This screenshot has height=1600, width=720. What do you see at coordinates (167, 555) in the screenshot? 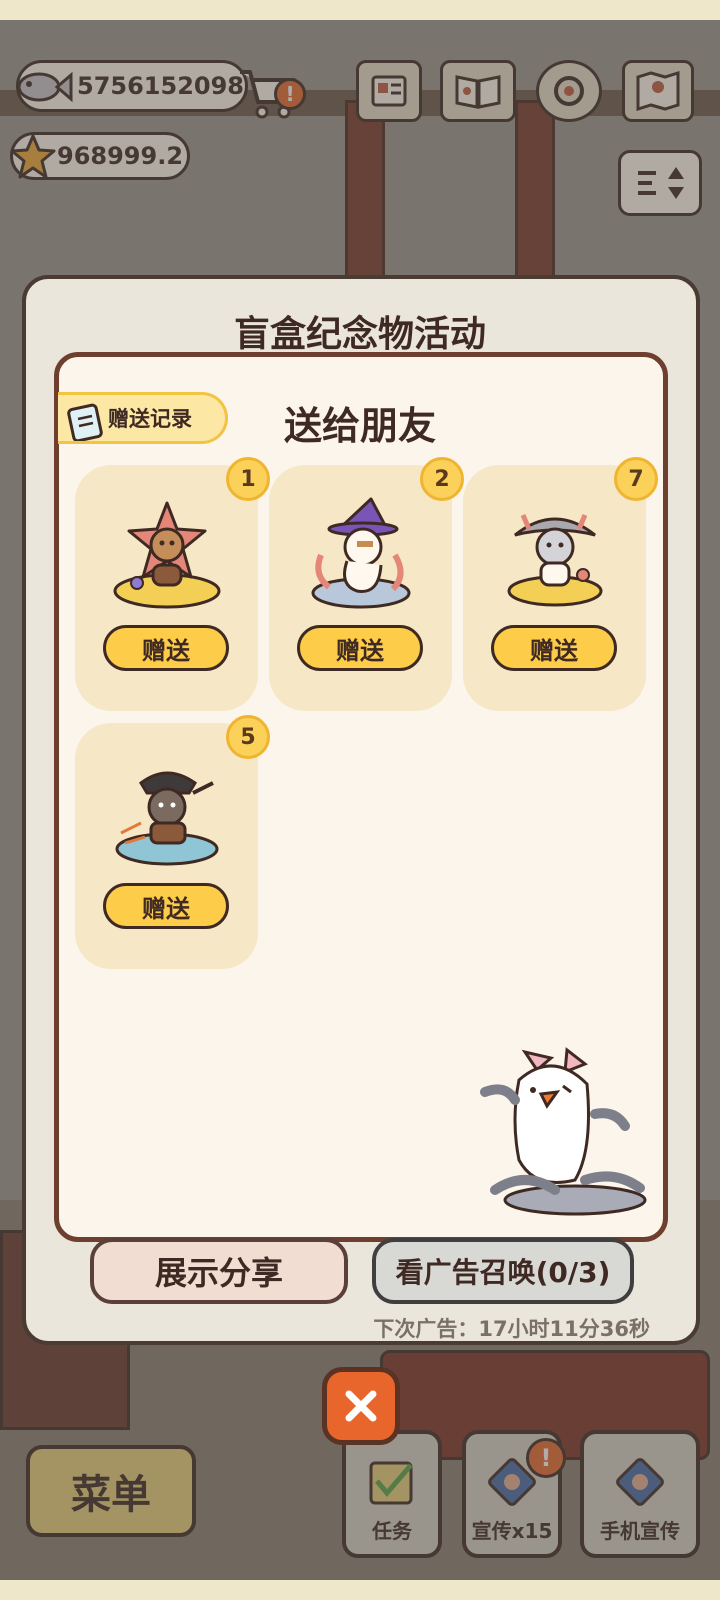
I see `starfish-cat-souvenir-icon` at bounding box center [167, 555].